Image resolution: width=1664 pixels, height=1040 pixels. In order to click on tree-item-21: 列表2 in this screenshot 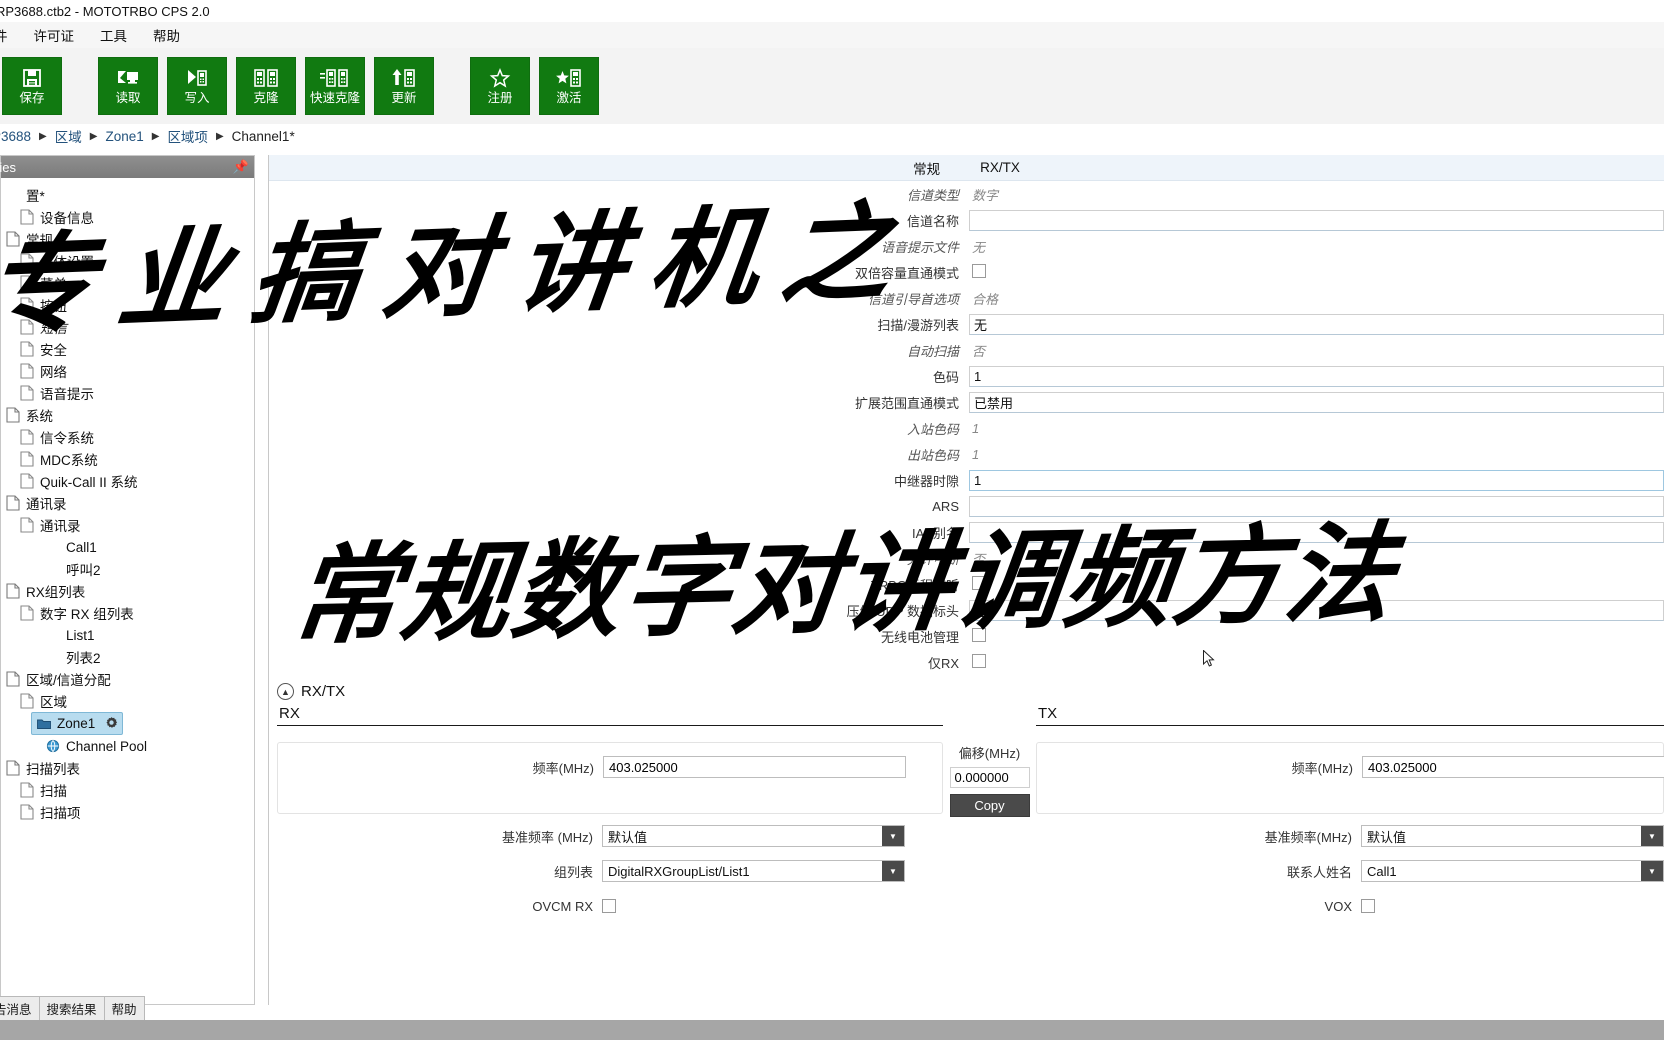, I will do `click(127, 657)`.